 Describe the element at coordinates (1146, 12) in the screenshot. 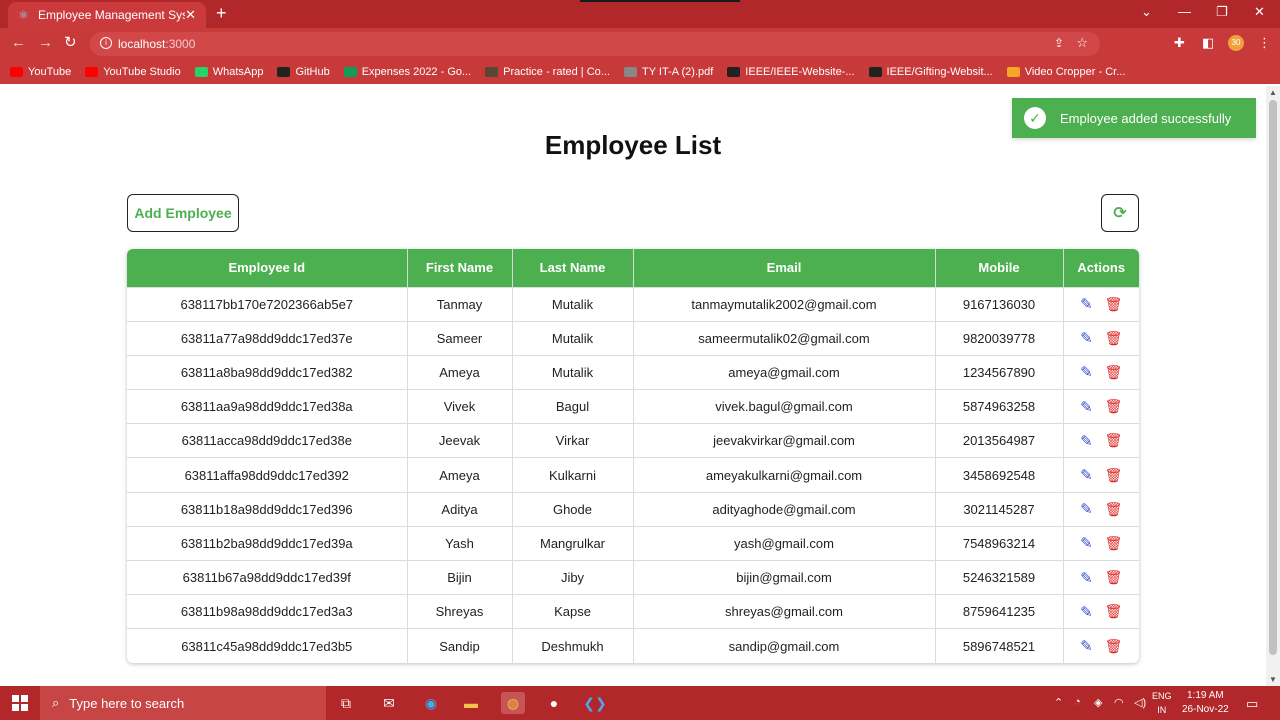

I see `tab-search-icon: ⌄` at that location.